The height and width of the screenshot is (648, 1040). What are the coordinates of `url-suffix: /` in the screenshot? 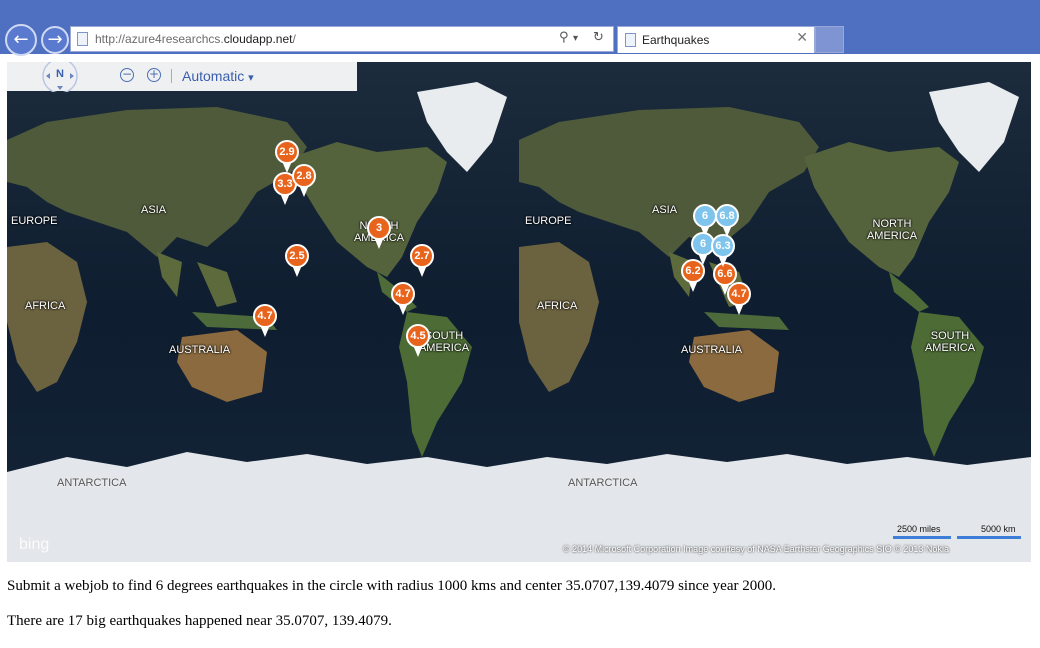 It's located at (294, 39).